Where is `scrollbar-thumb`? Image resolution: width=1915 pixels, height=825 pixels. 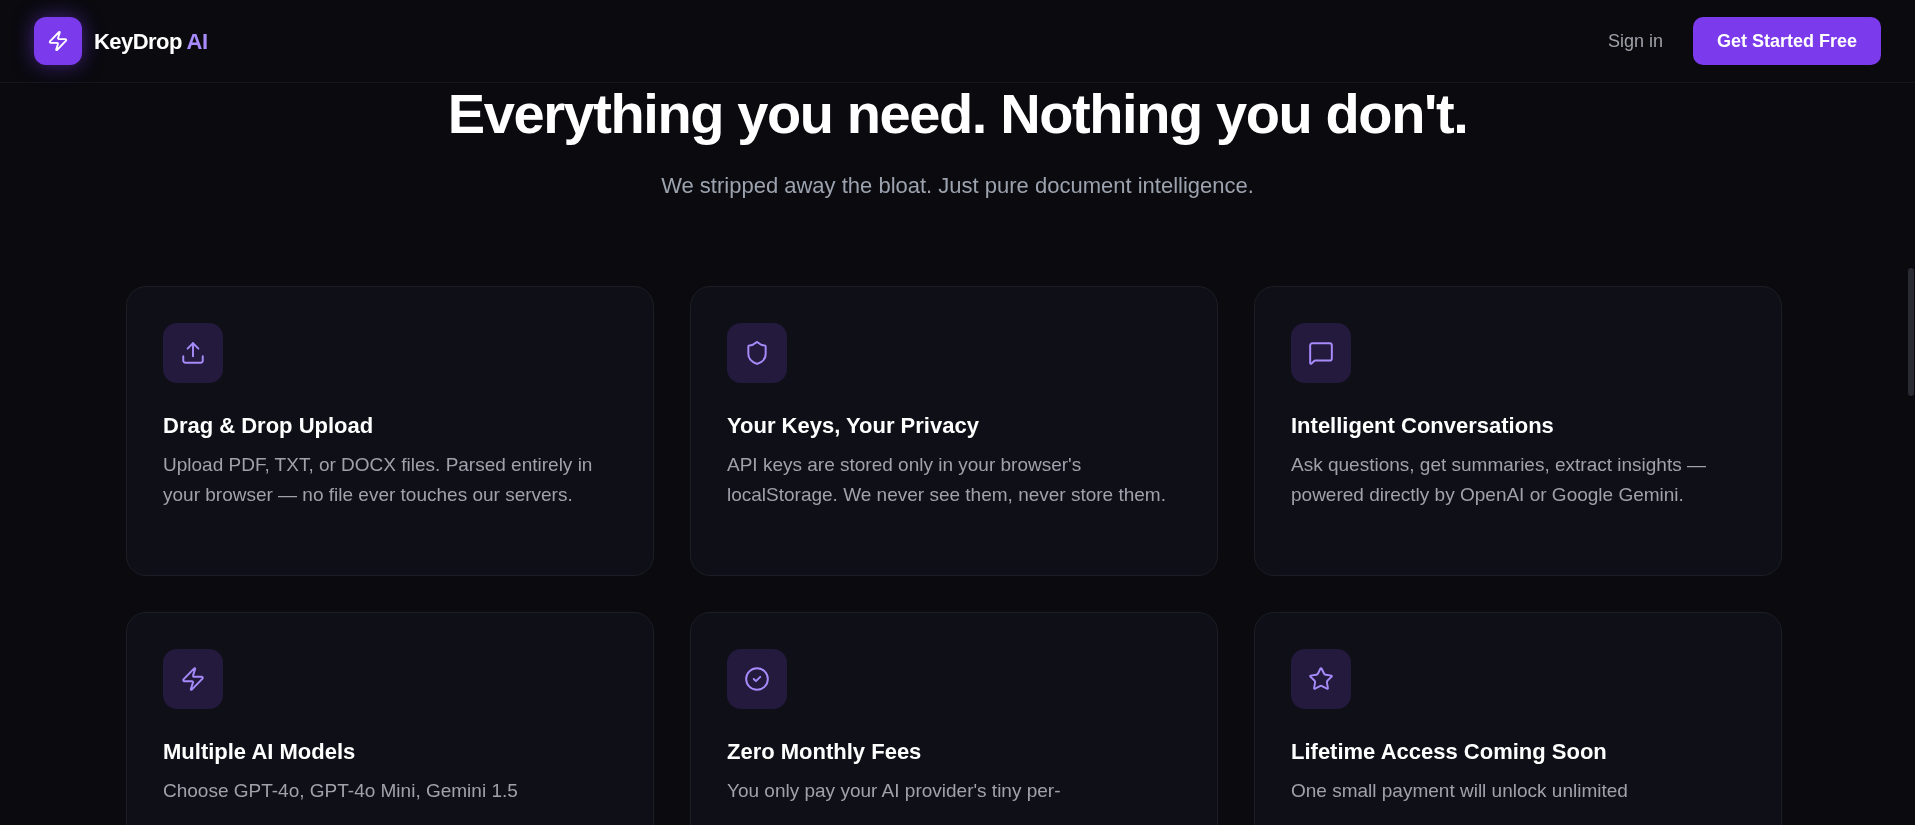
scrollbar-thumb is located at coordinates (1911, 332).